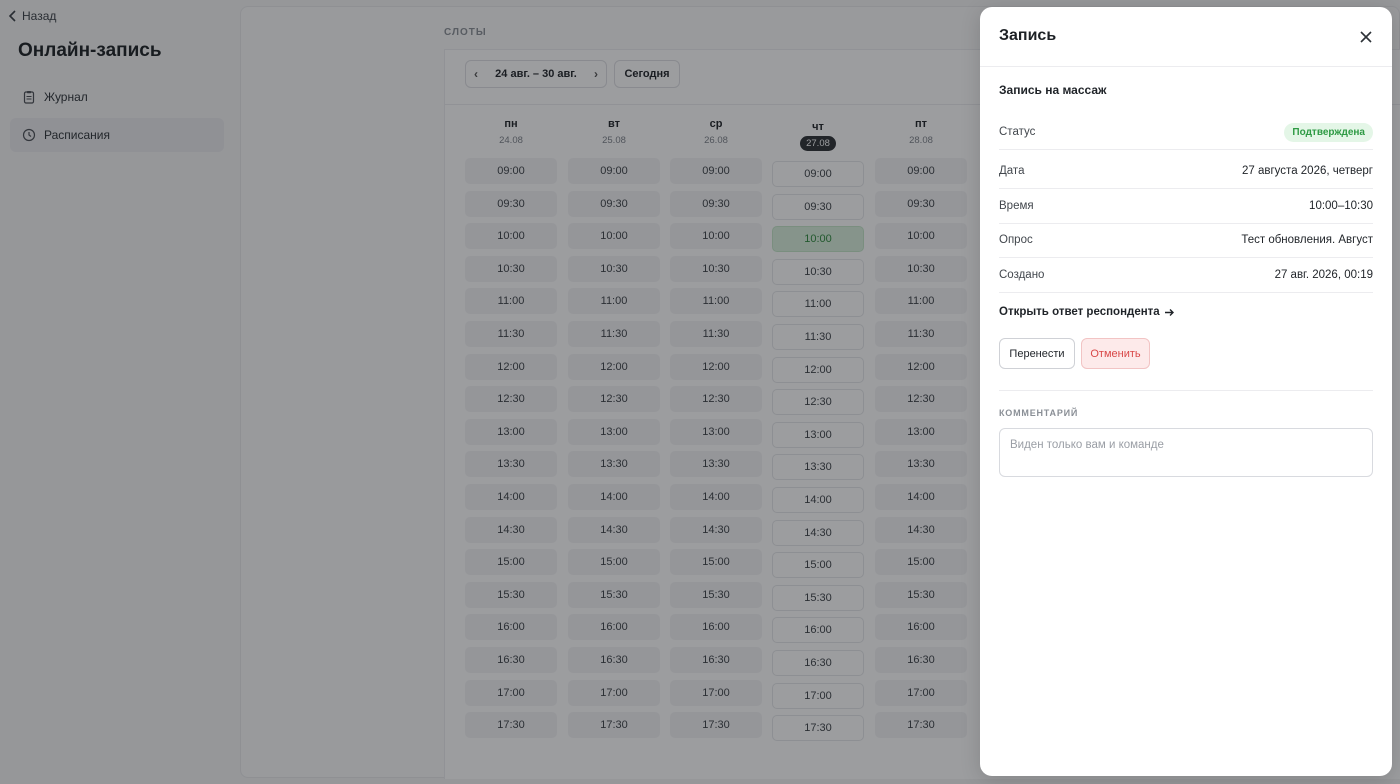 The height and width of the screenshot is (784, 1400). I want to click on time-row: Время 10:00–10:30, so click(1186, 206).